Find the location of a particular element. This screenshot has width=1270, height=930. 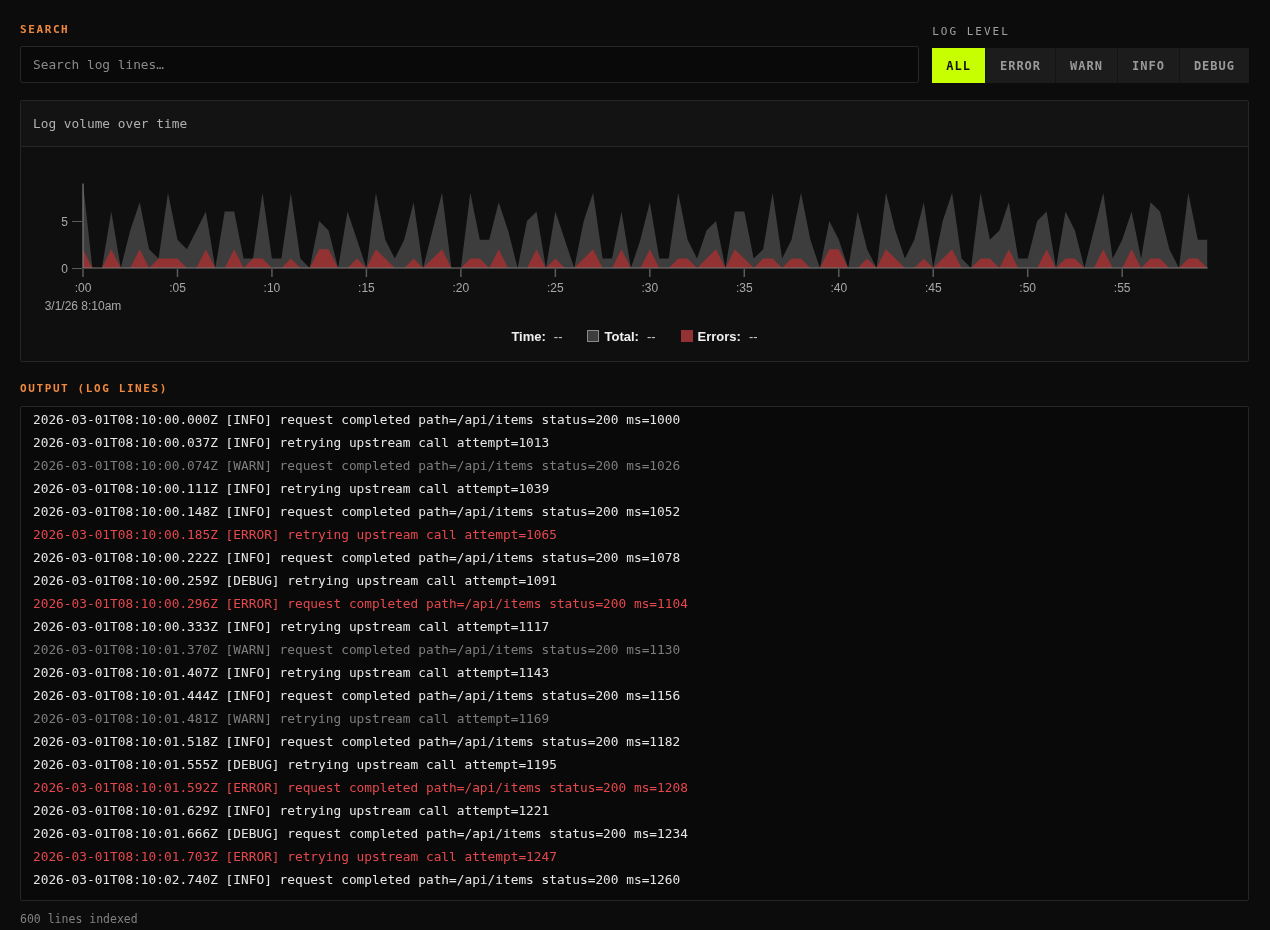

log-line: 2026-03-01T08:10:00.185Z [ERROR] retrying upstream call attempt=1065 is located at coordinates (295, 535).